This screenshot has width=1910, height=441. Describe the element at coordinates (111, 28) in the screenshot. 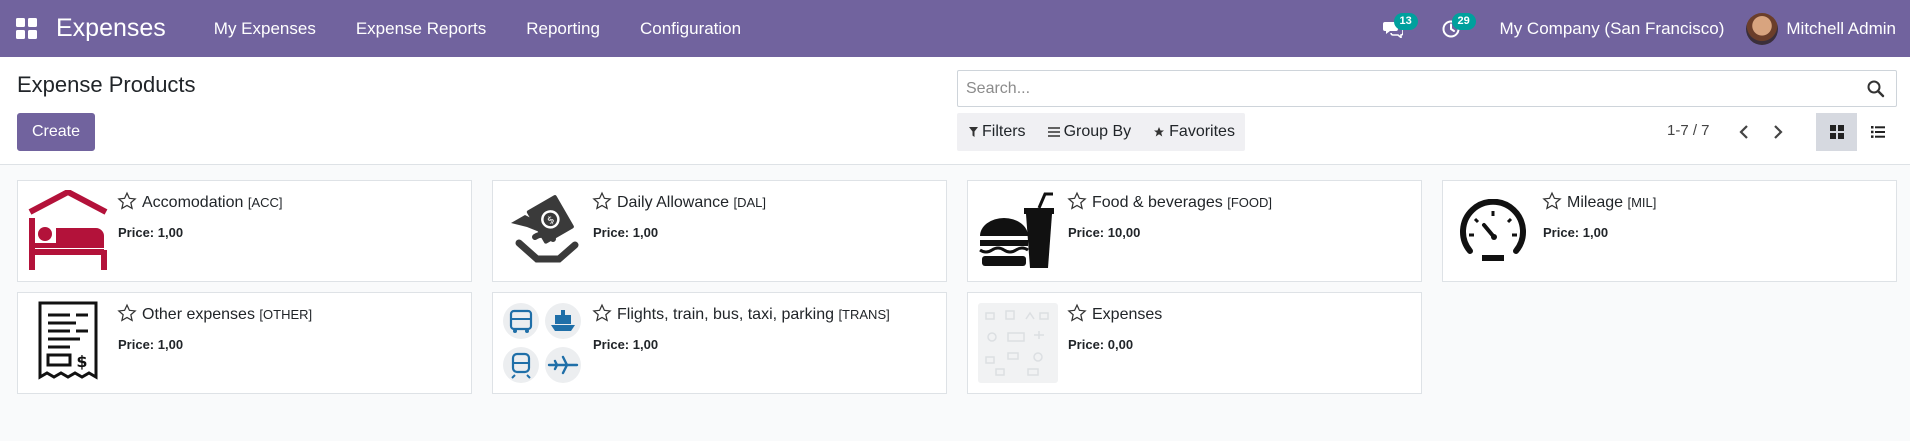

I see `app-title: Expenses` at that location.